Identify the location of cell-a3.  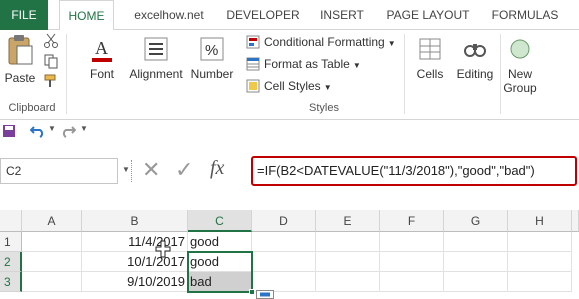
(52, 282).